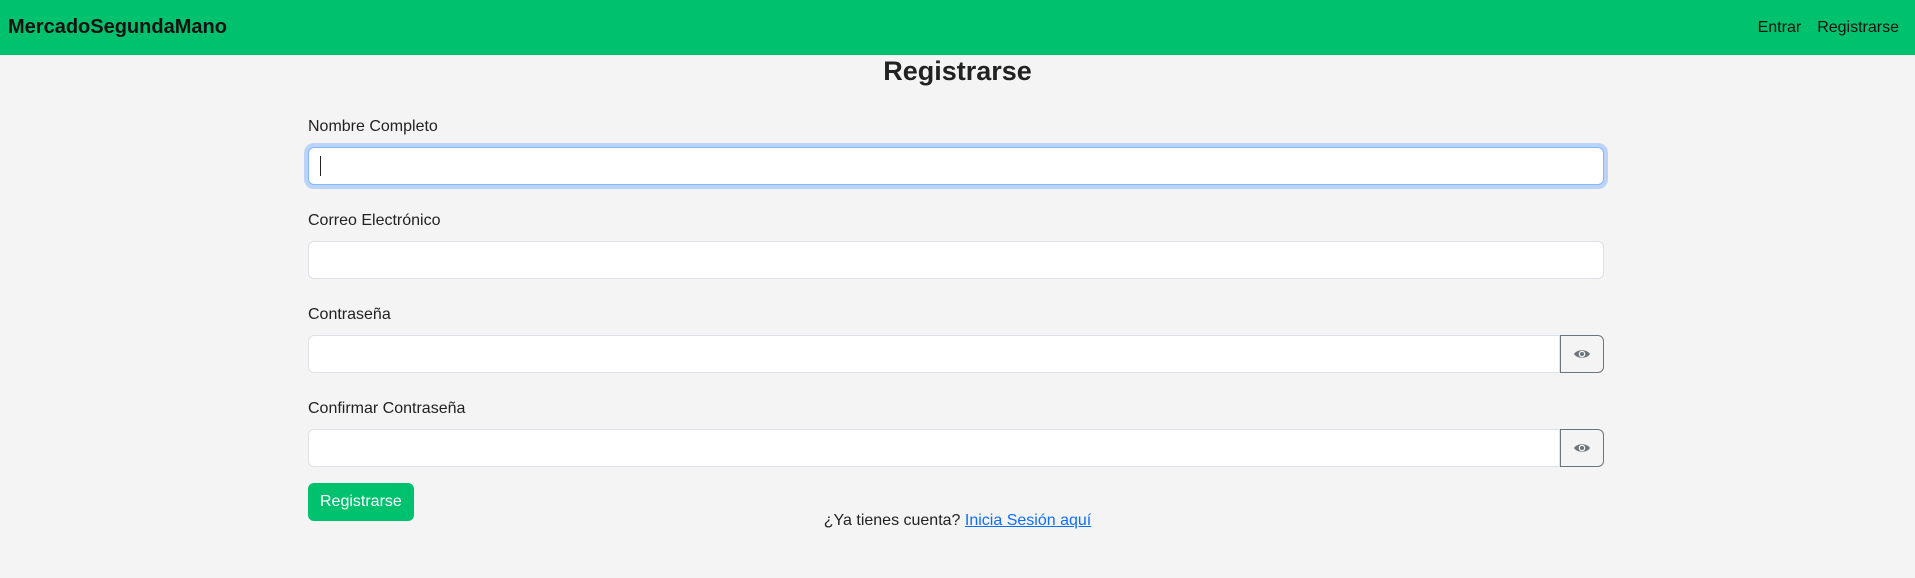 The width and height of the screenshot is (1915, 578). I want to click on confirm-password-input, so click(934, 448).